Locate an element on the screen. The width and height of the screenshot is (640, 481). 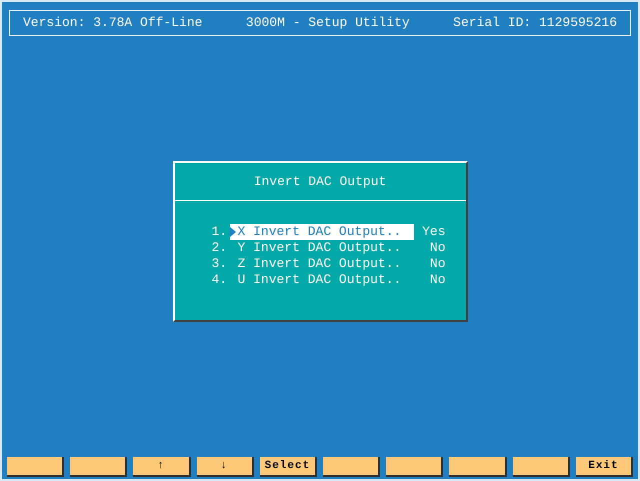
app-title: 3000M - Setup Utility is located at coordinates (328, 23).